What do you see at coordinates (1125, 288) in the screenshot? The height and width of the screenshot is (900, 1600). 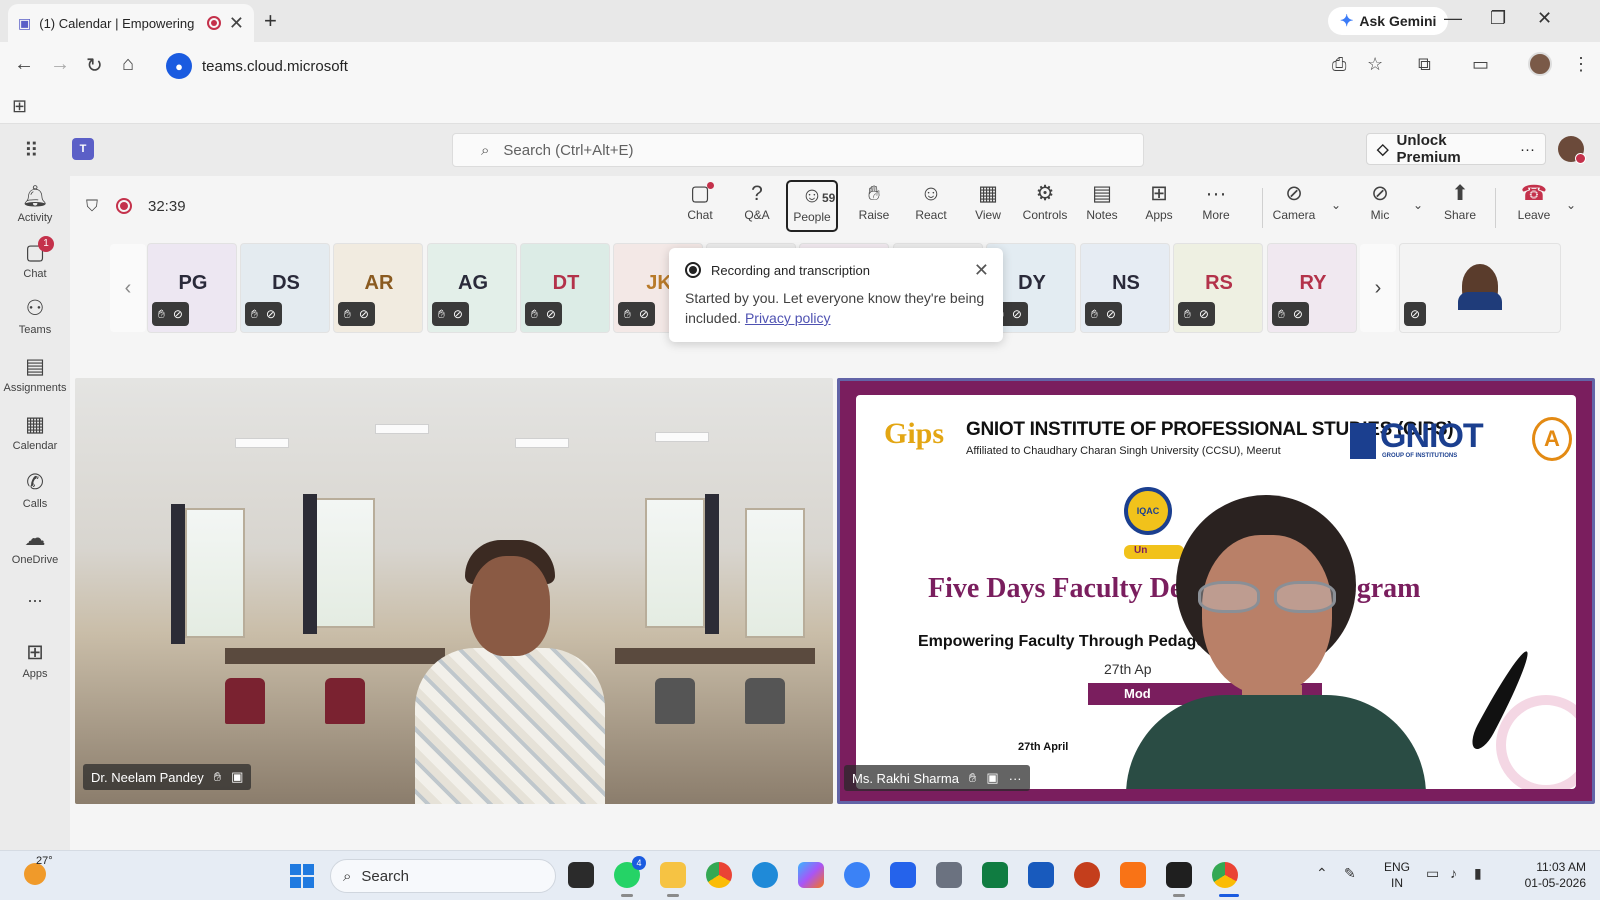 I see `participant-tile: NS ✋︎ ⊘` at bounding box center [1125, 288].